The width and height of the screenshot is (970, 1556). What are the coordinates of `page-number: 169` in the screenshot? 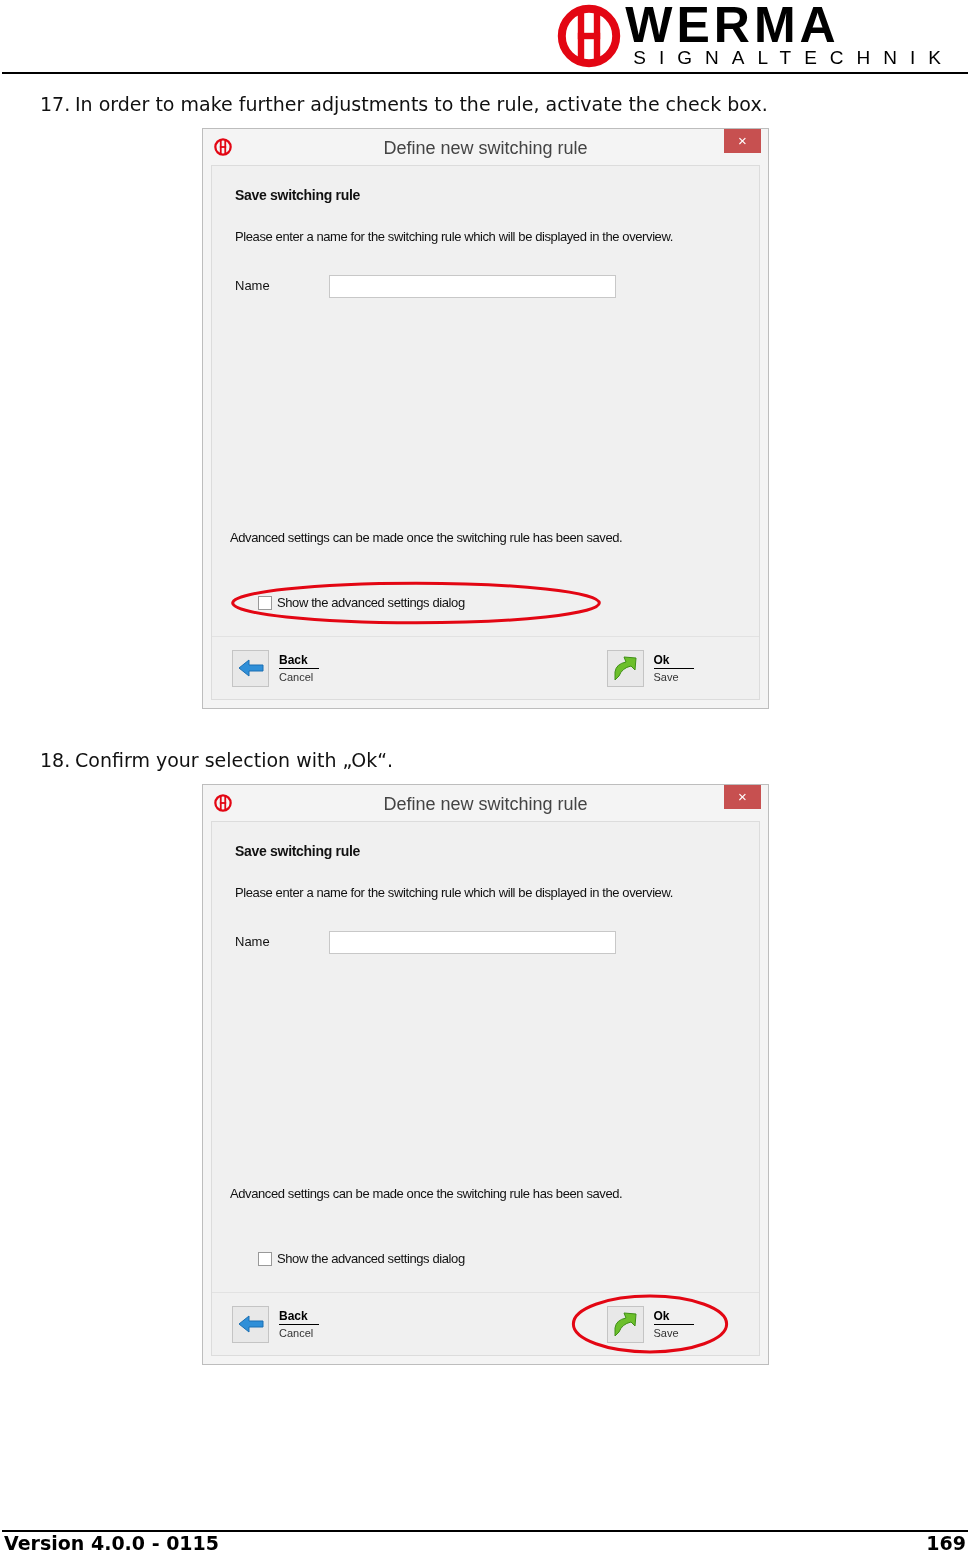 It's located at (946, 1543).